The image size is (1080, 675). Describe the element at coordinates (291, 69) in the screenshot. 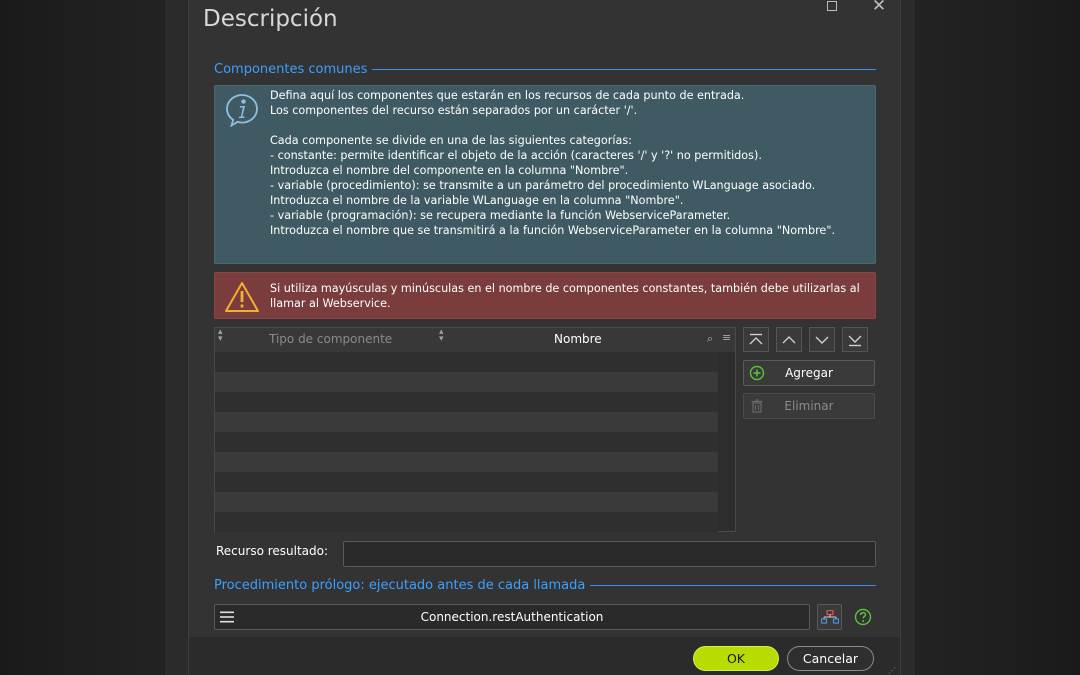

I see `section-common-components-label: Componentes comunes` at that location.